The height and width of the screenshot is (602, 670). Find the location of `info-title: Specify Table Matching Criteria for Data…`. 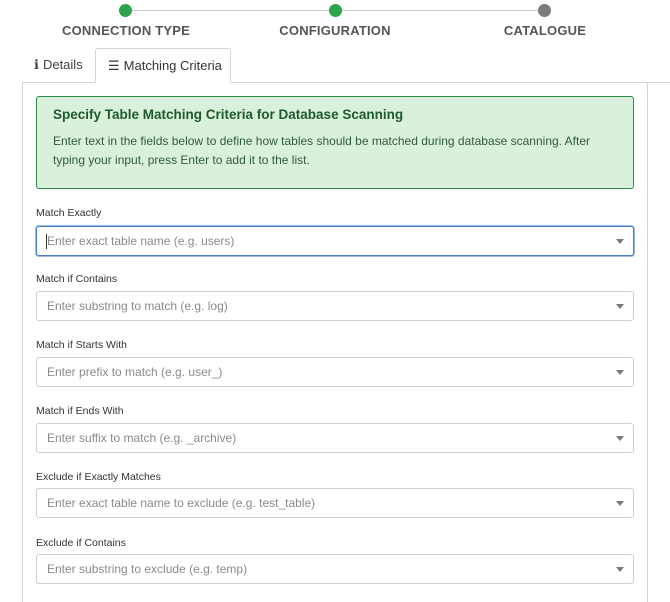

info-title: Specify Table Matching Criteria for Data… is located at coordinates (228, 114).